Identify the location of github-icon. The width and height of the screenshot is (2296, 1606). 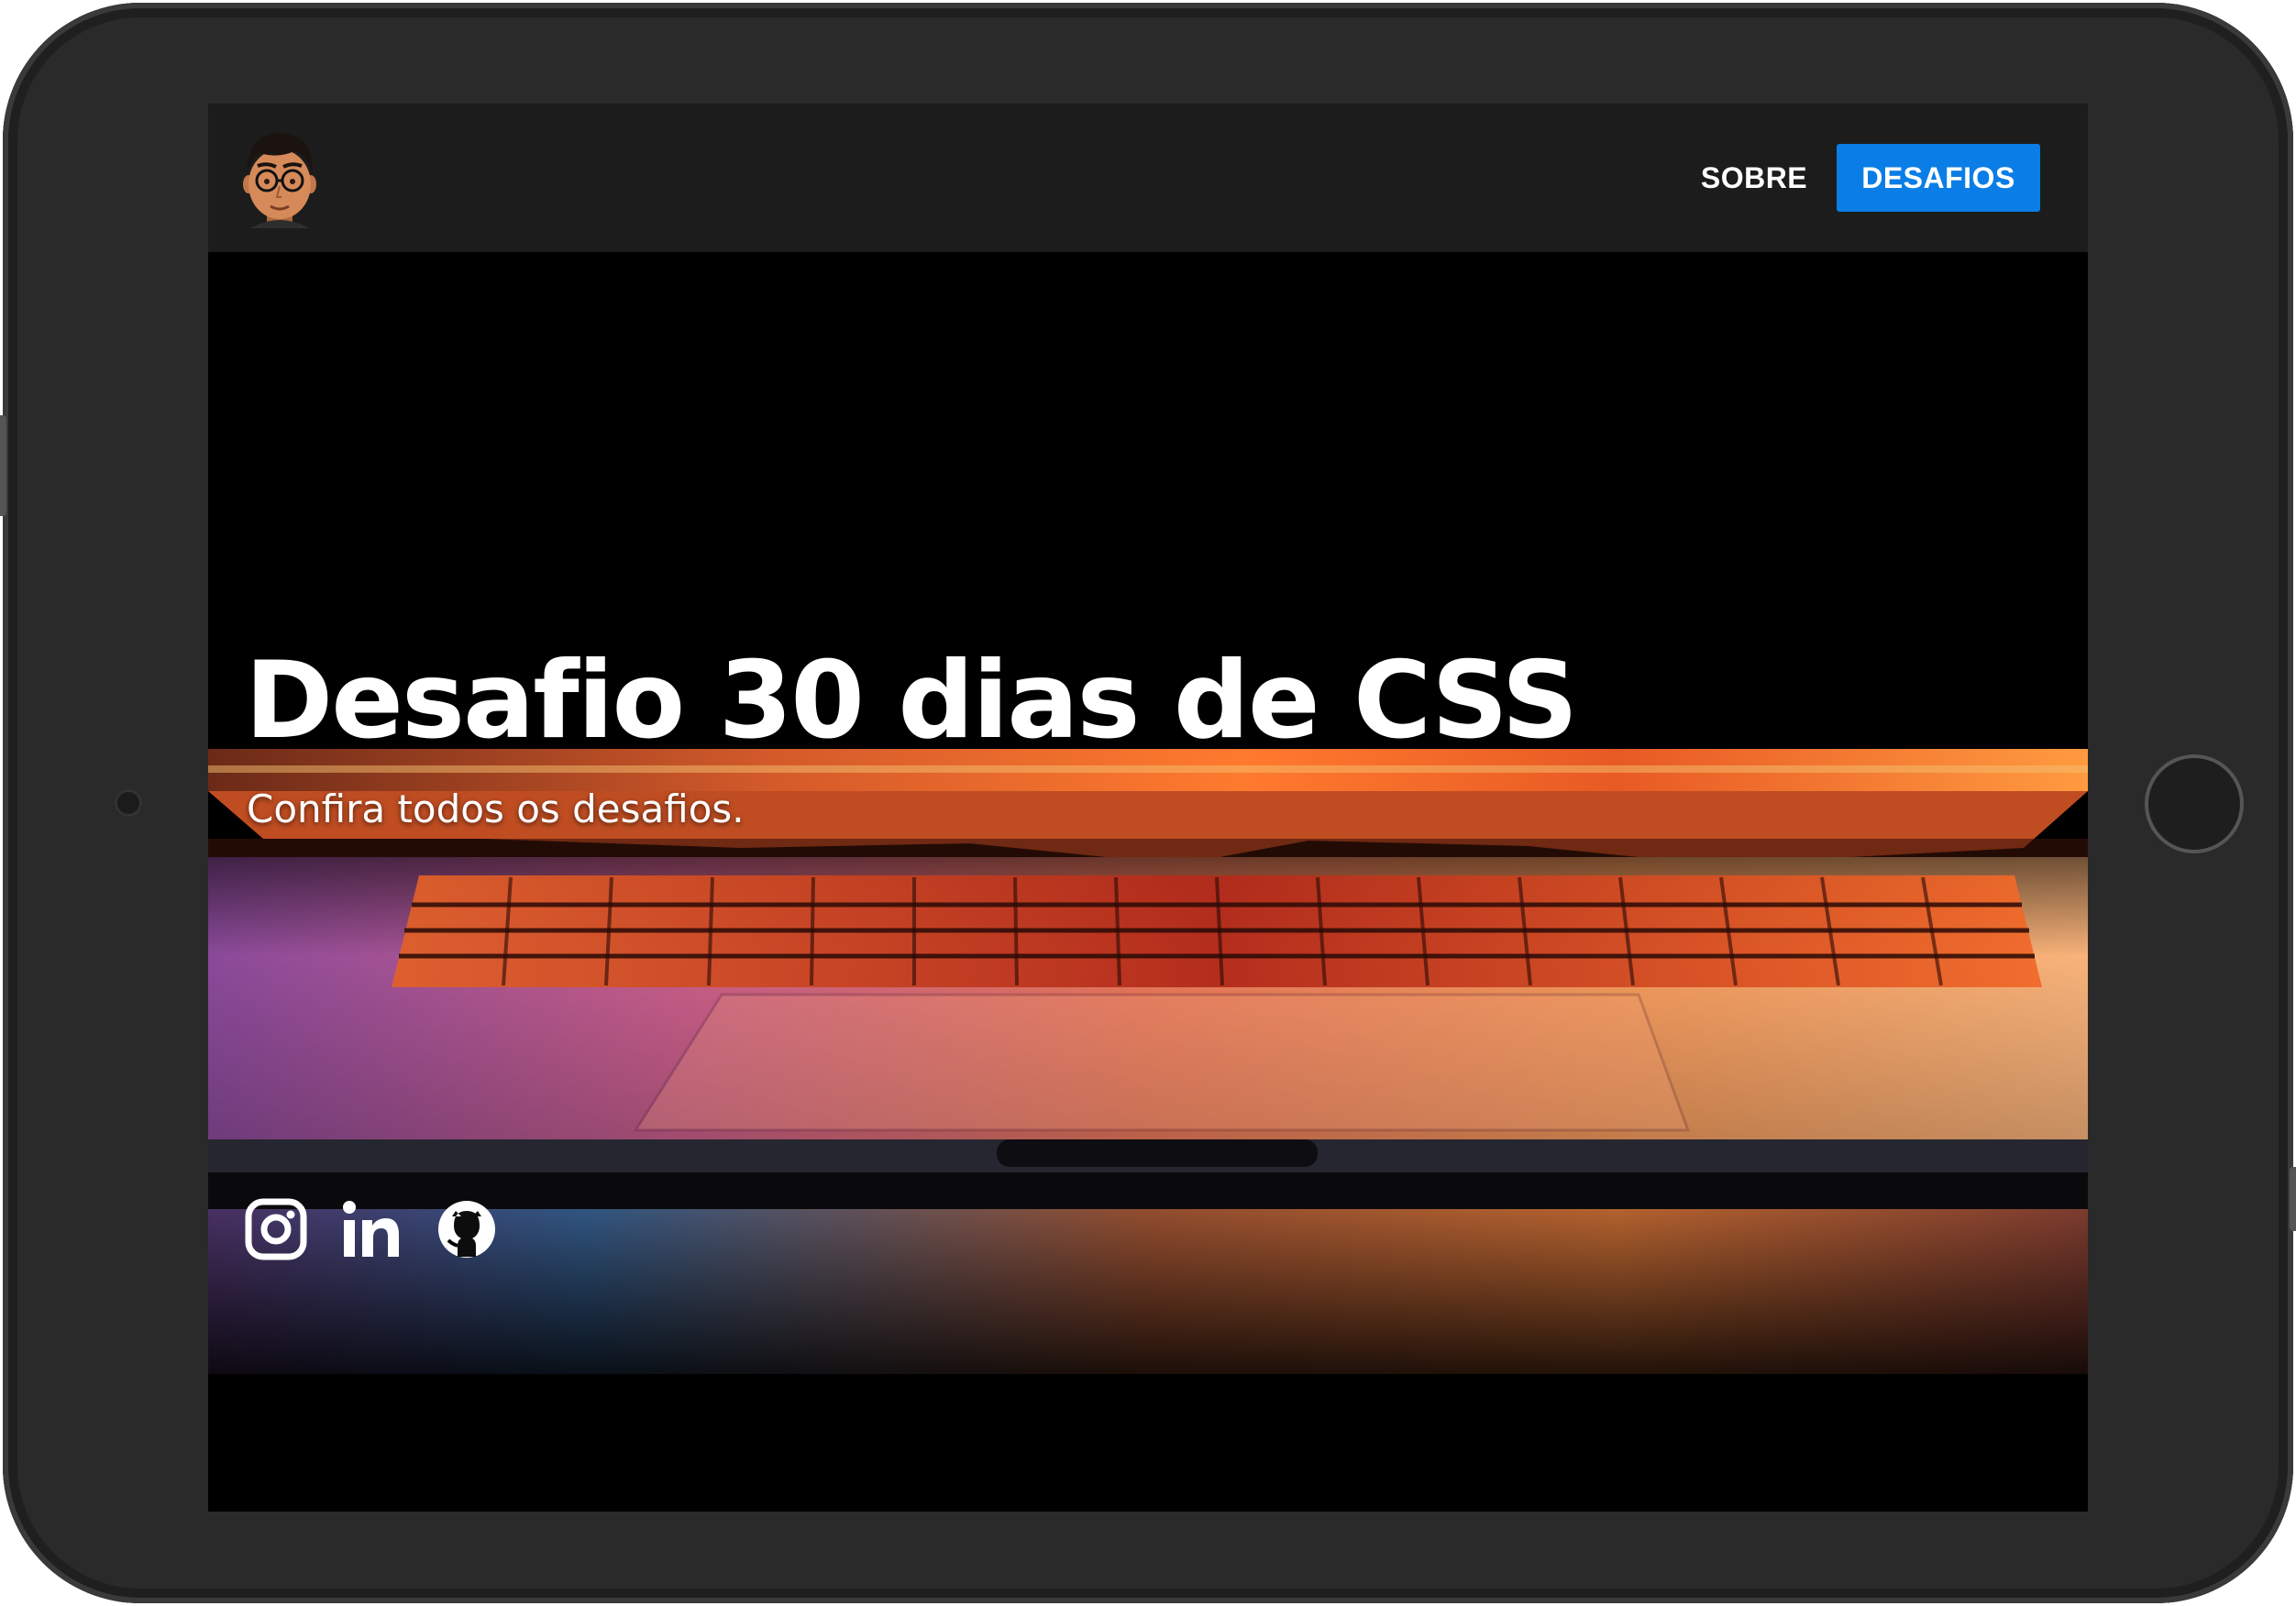
(466, 1229).